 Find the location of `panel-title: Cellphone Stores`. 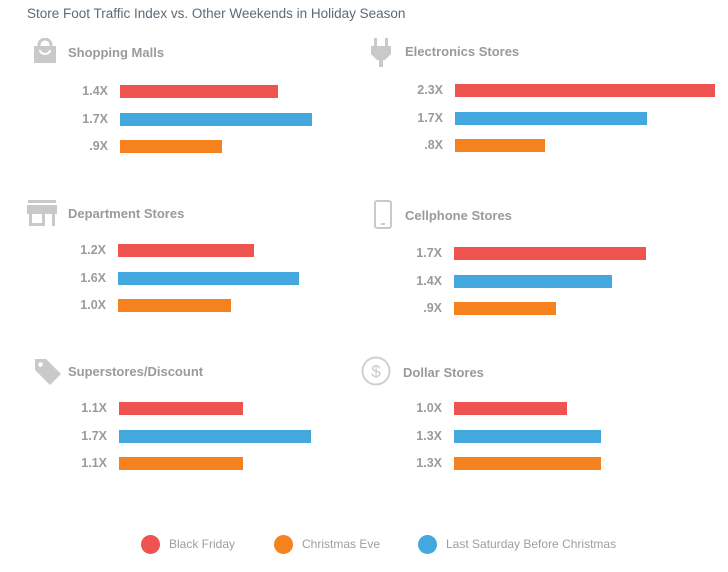

panel-title: Cellphone Stores is located at coordinates (458, 215).